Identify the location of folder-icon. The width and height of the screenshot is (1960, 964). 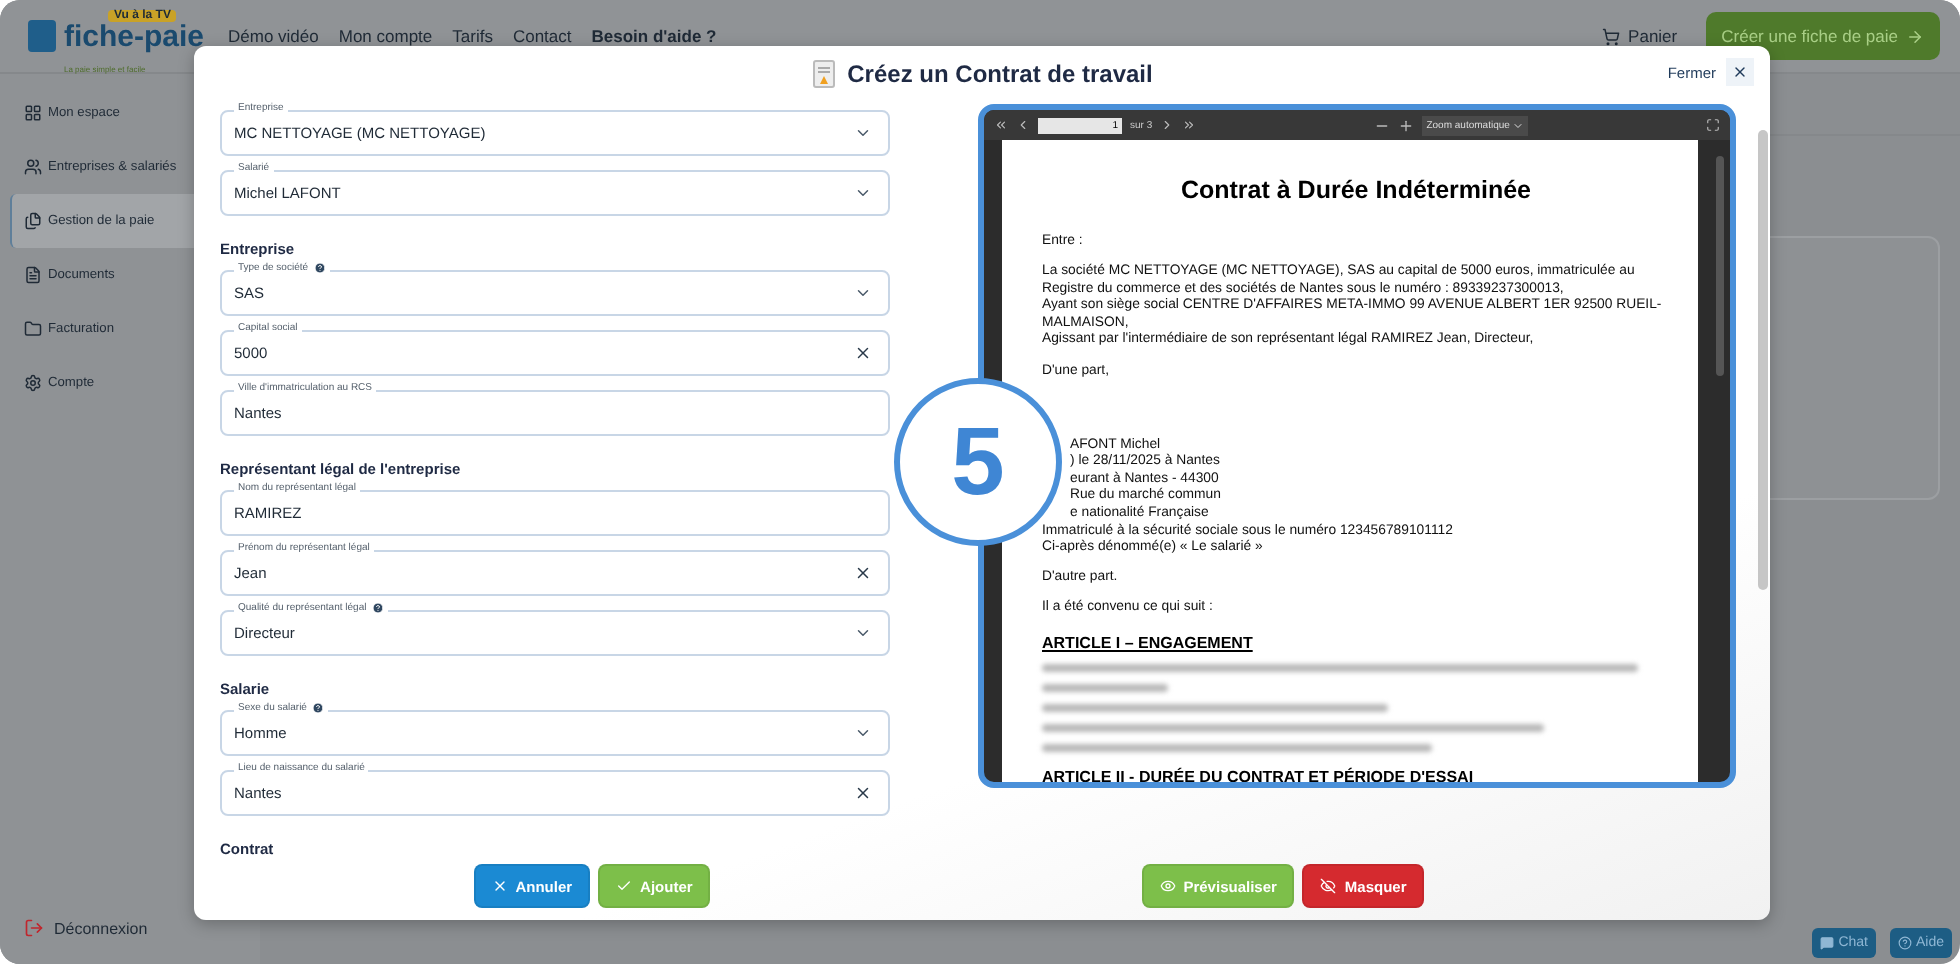
(33, 329).